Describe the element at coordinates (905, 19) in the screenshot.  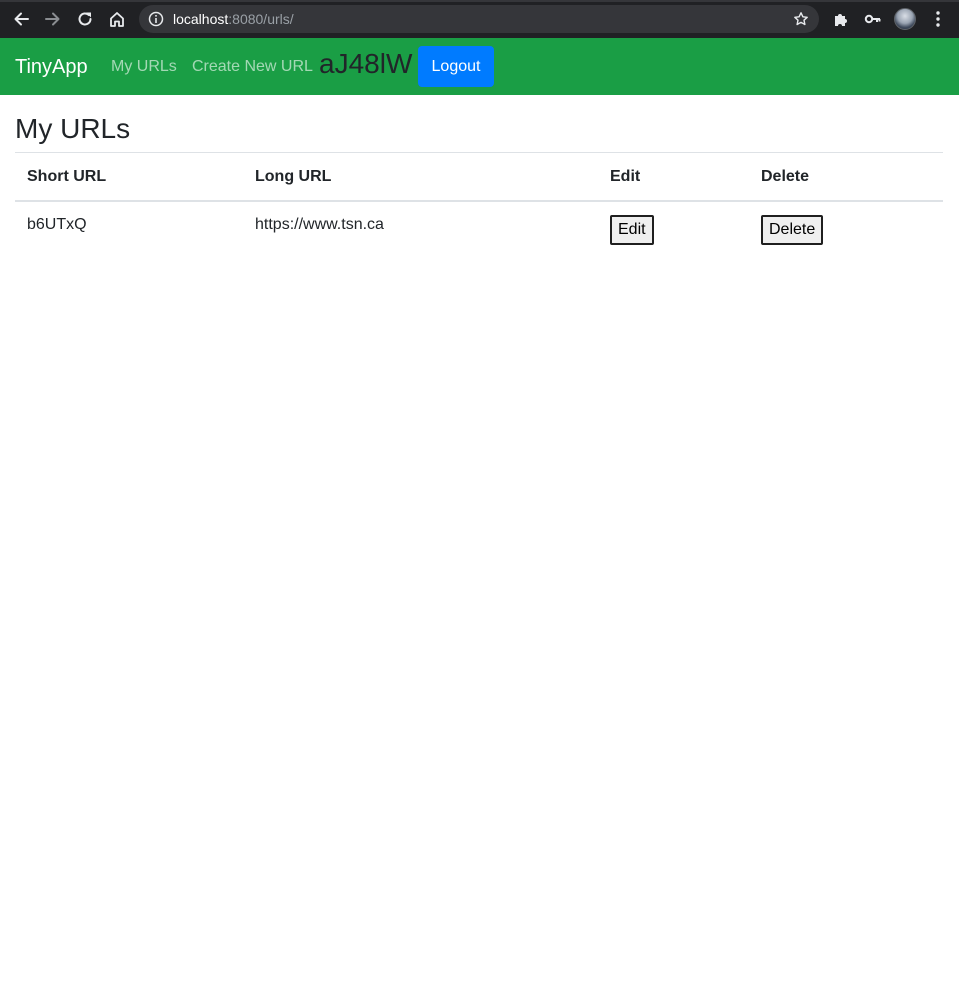
I see `avatar` at that location.